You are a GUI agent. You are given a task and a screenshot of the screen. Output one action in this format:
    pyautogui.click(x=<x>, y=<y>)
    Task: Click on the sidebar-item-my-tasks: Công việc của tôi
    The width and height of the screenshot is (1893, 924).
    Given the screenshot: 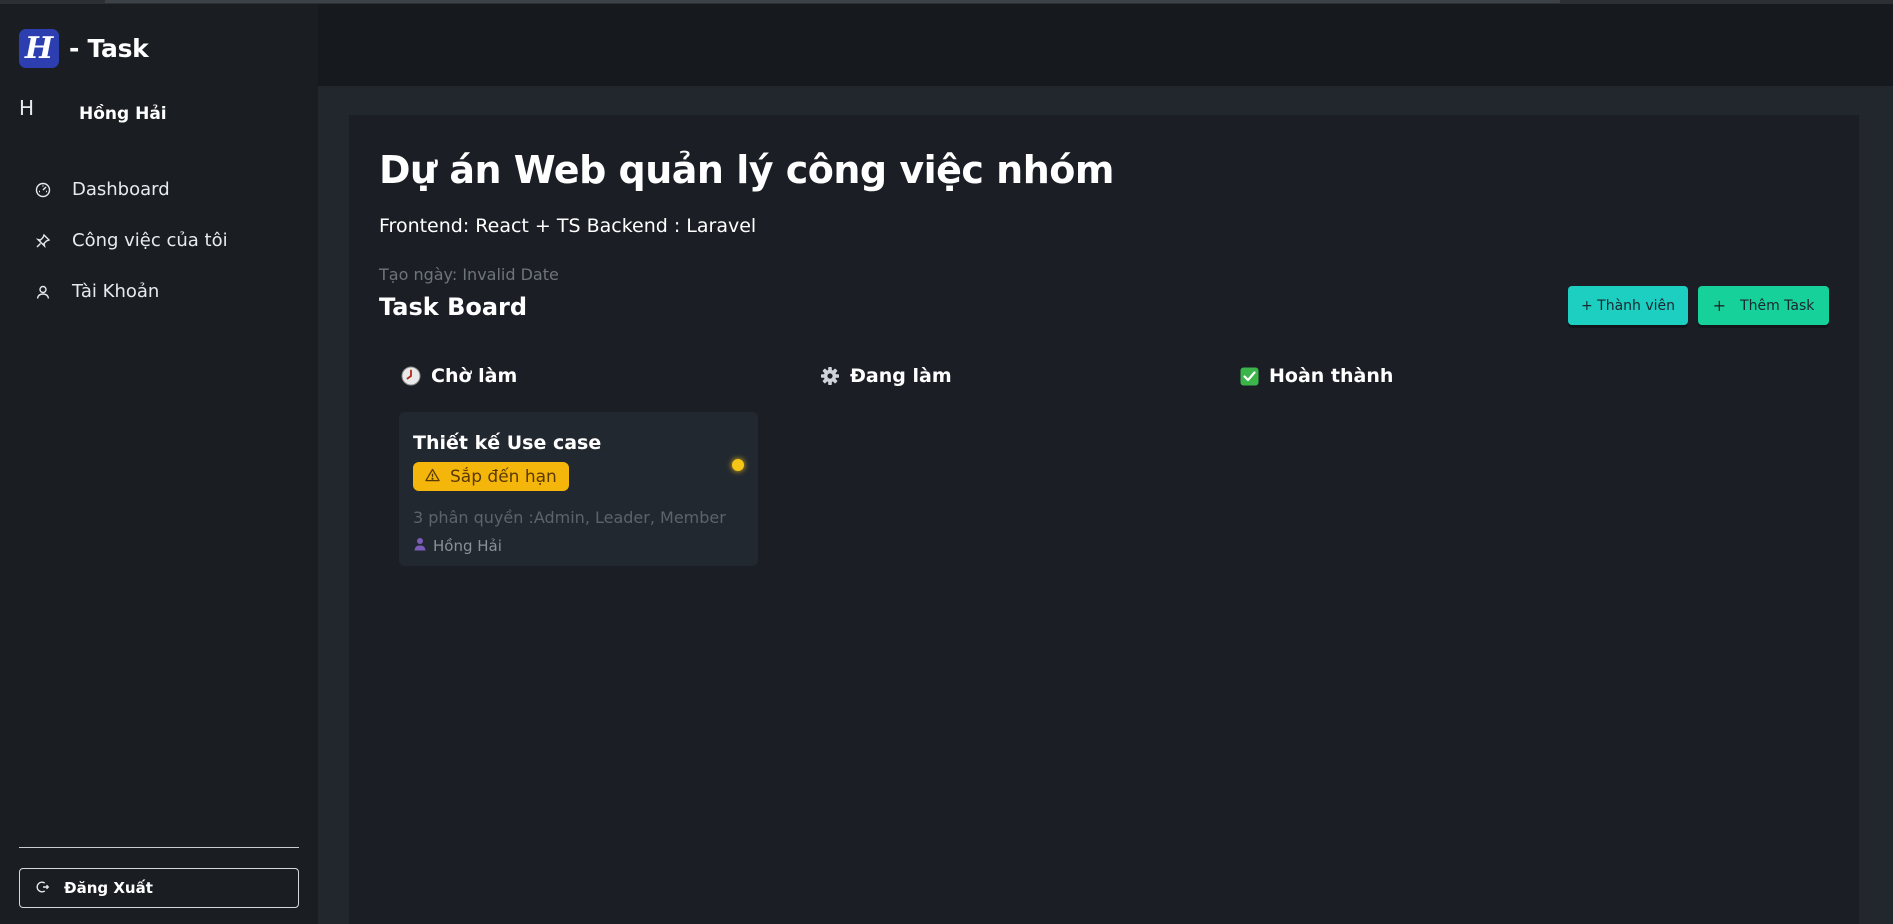 What is the action you would take?
    pyautogui.click(x=159, y=240)
    